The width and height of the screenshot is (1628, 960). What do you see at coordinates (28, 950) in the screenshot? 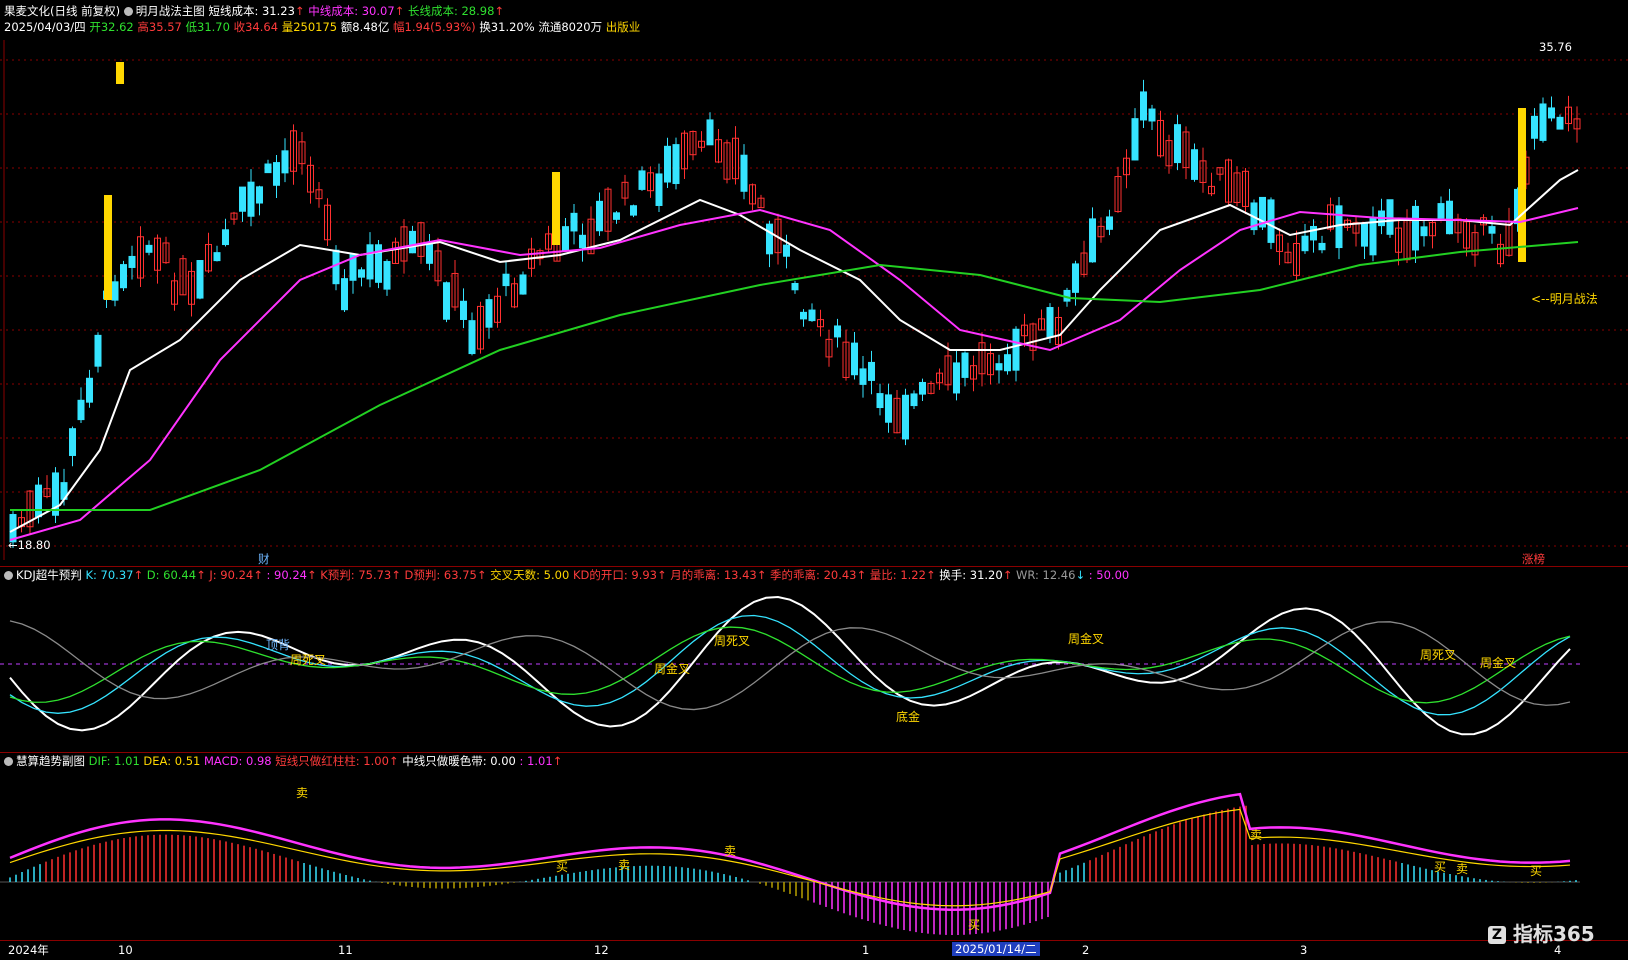
I see `time-label: 2024年` at bounding box center [28, 950].